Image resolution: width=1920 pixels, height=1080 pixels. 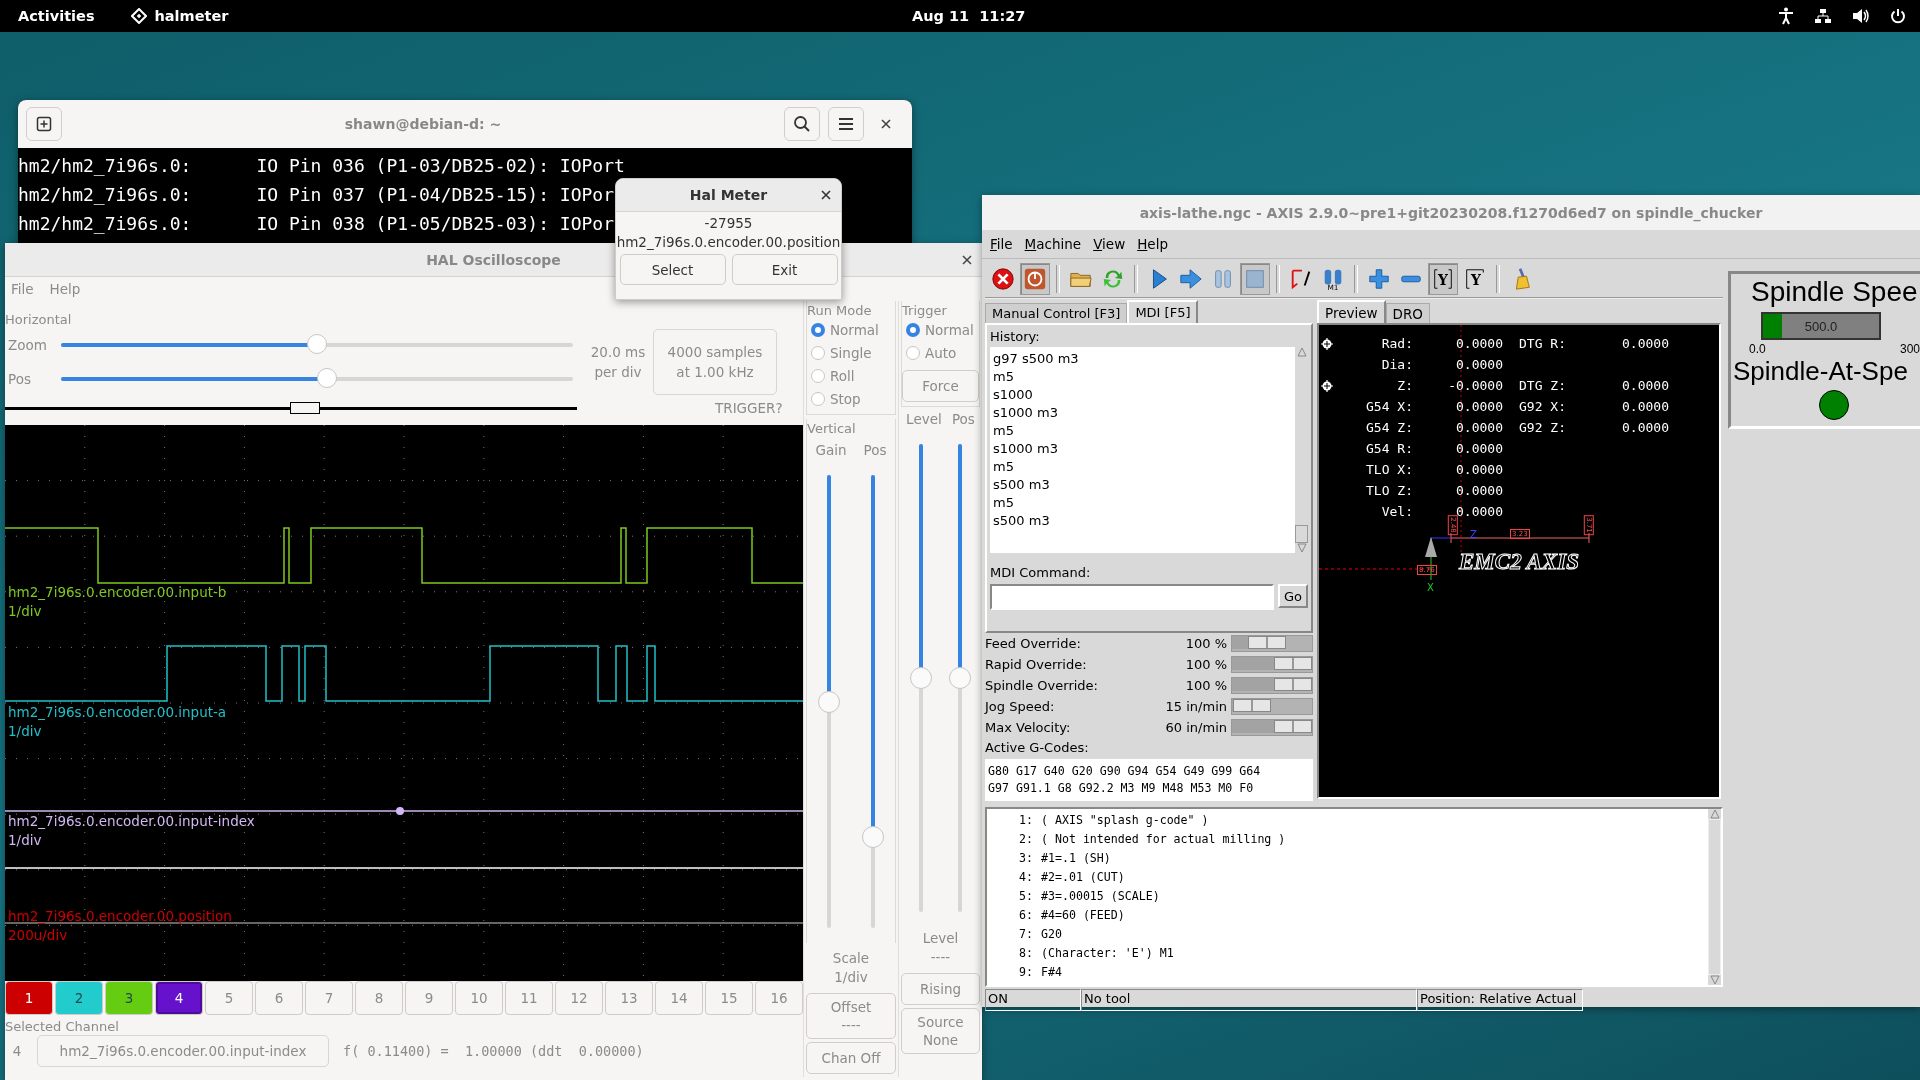 I want to click on history-list: g97 s500 m3 m5 s1000 s1000 m3 m5 s1000 m3 m5 s500 m3 m5 s500 m3, so click(x=1149, y=450).